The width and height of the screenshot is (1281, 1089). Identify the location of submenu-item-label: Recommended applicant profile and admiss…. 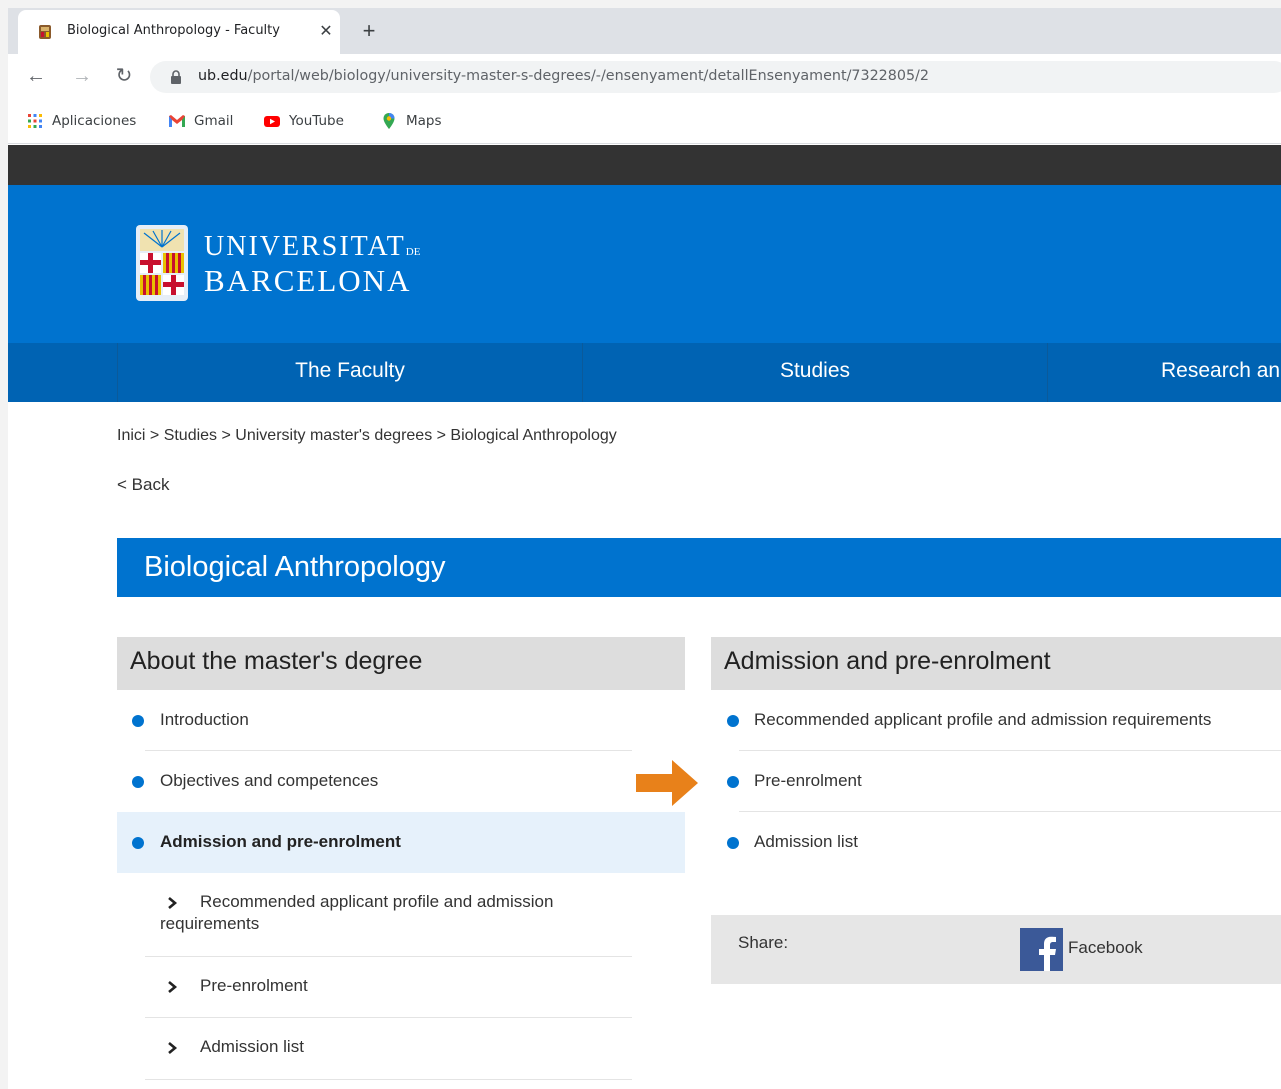
(357, 912).